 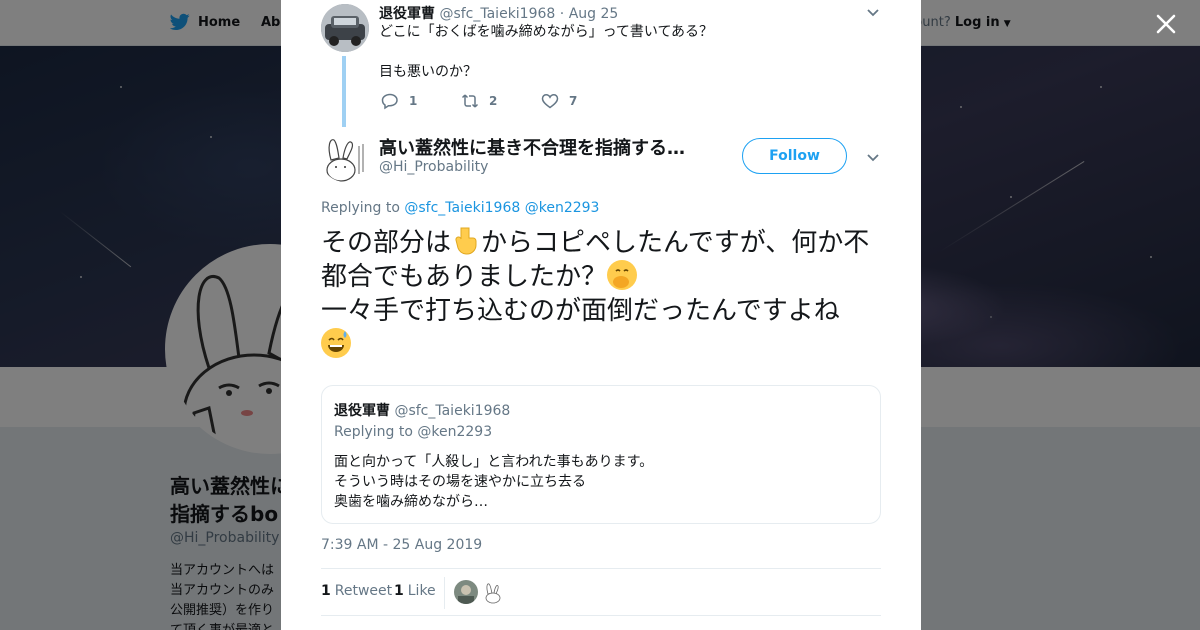 I want to click on reply-icon, so click(x=389, y=101).